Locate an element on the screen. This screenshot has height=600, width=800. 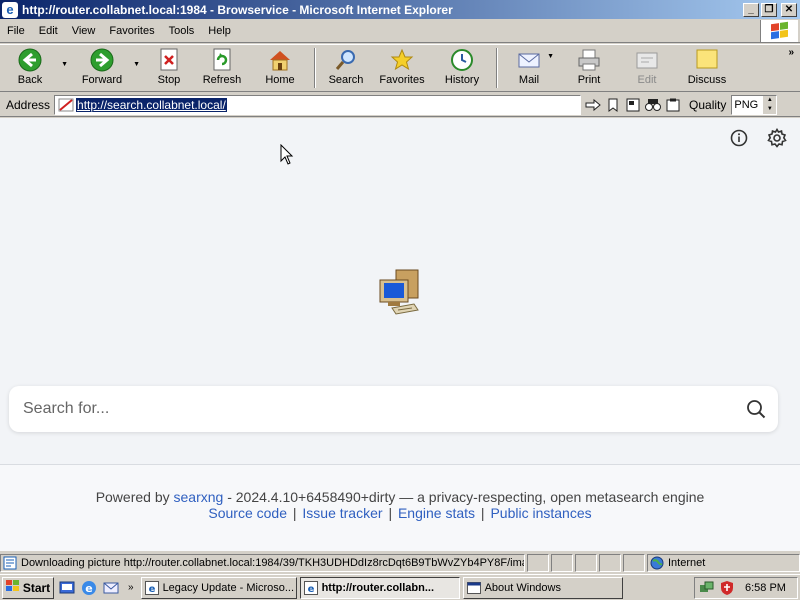
address-label: Address is located at coordinates (28, 104).